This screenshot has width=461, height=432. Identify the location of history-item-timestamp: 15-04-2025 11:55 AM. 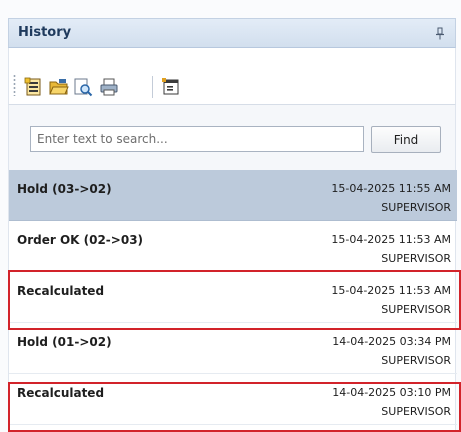
(391, 188).